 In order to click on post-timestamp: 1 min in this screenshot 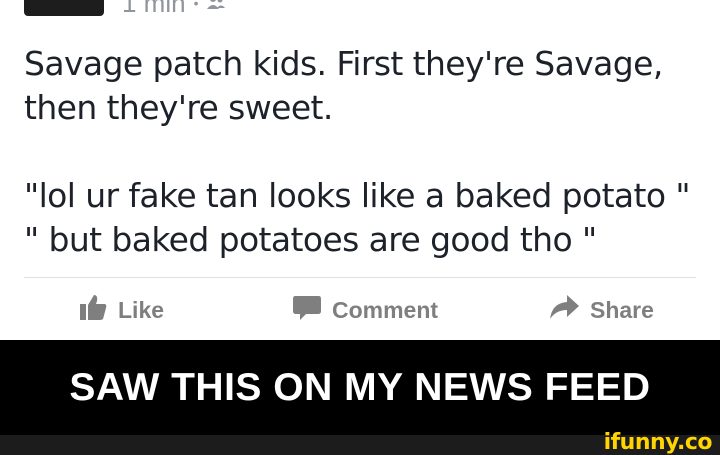, I will do `click(154, 8)`.